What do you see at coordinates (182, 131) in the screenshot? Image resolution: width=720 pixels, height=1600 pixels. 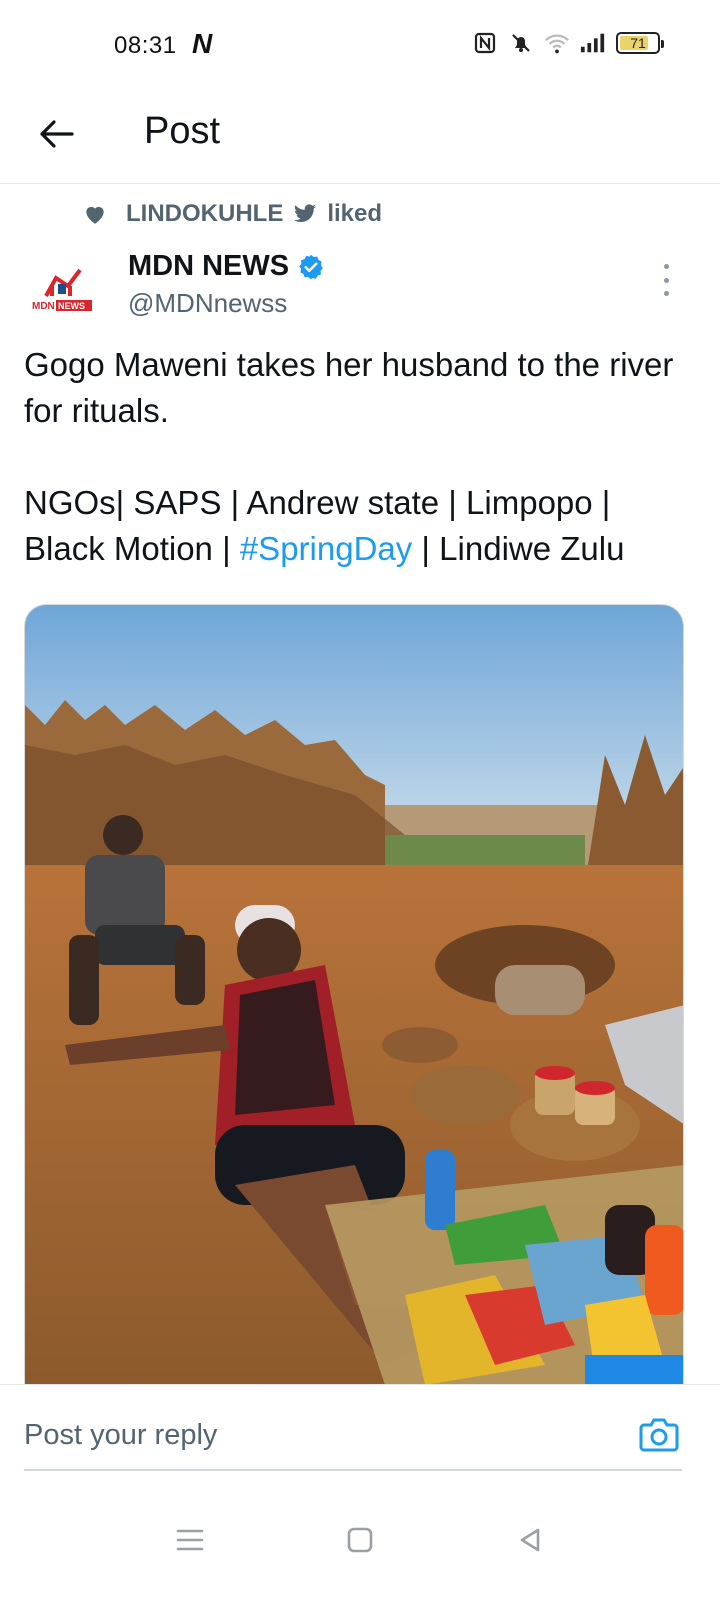 I see `page-title: Post` at bounding box center [182, 131].